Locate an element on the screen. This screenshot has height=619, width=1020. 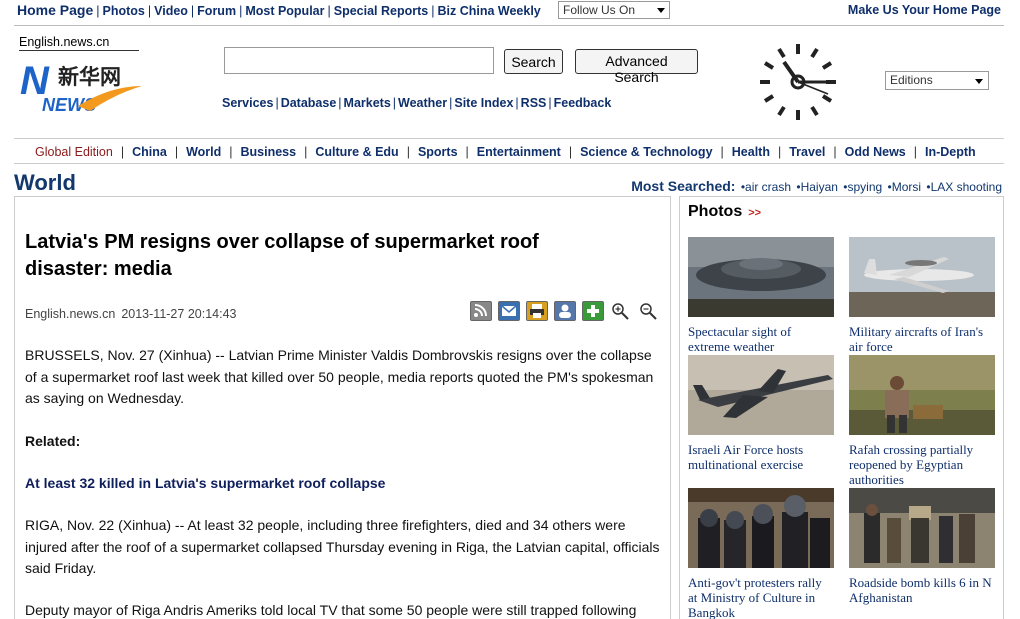
storm-cloud-photo is located at coordinates (761, 277).